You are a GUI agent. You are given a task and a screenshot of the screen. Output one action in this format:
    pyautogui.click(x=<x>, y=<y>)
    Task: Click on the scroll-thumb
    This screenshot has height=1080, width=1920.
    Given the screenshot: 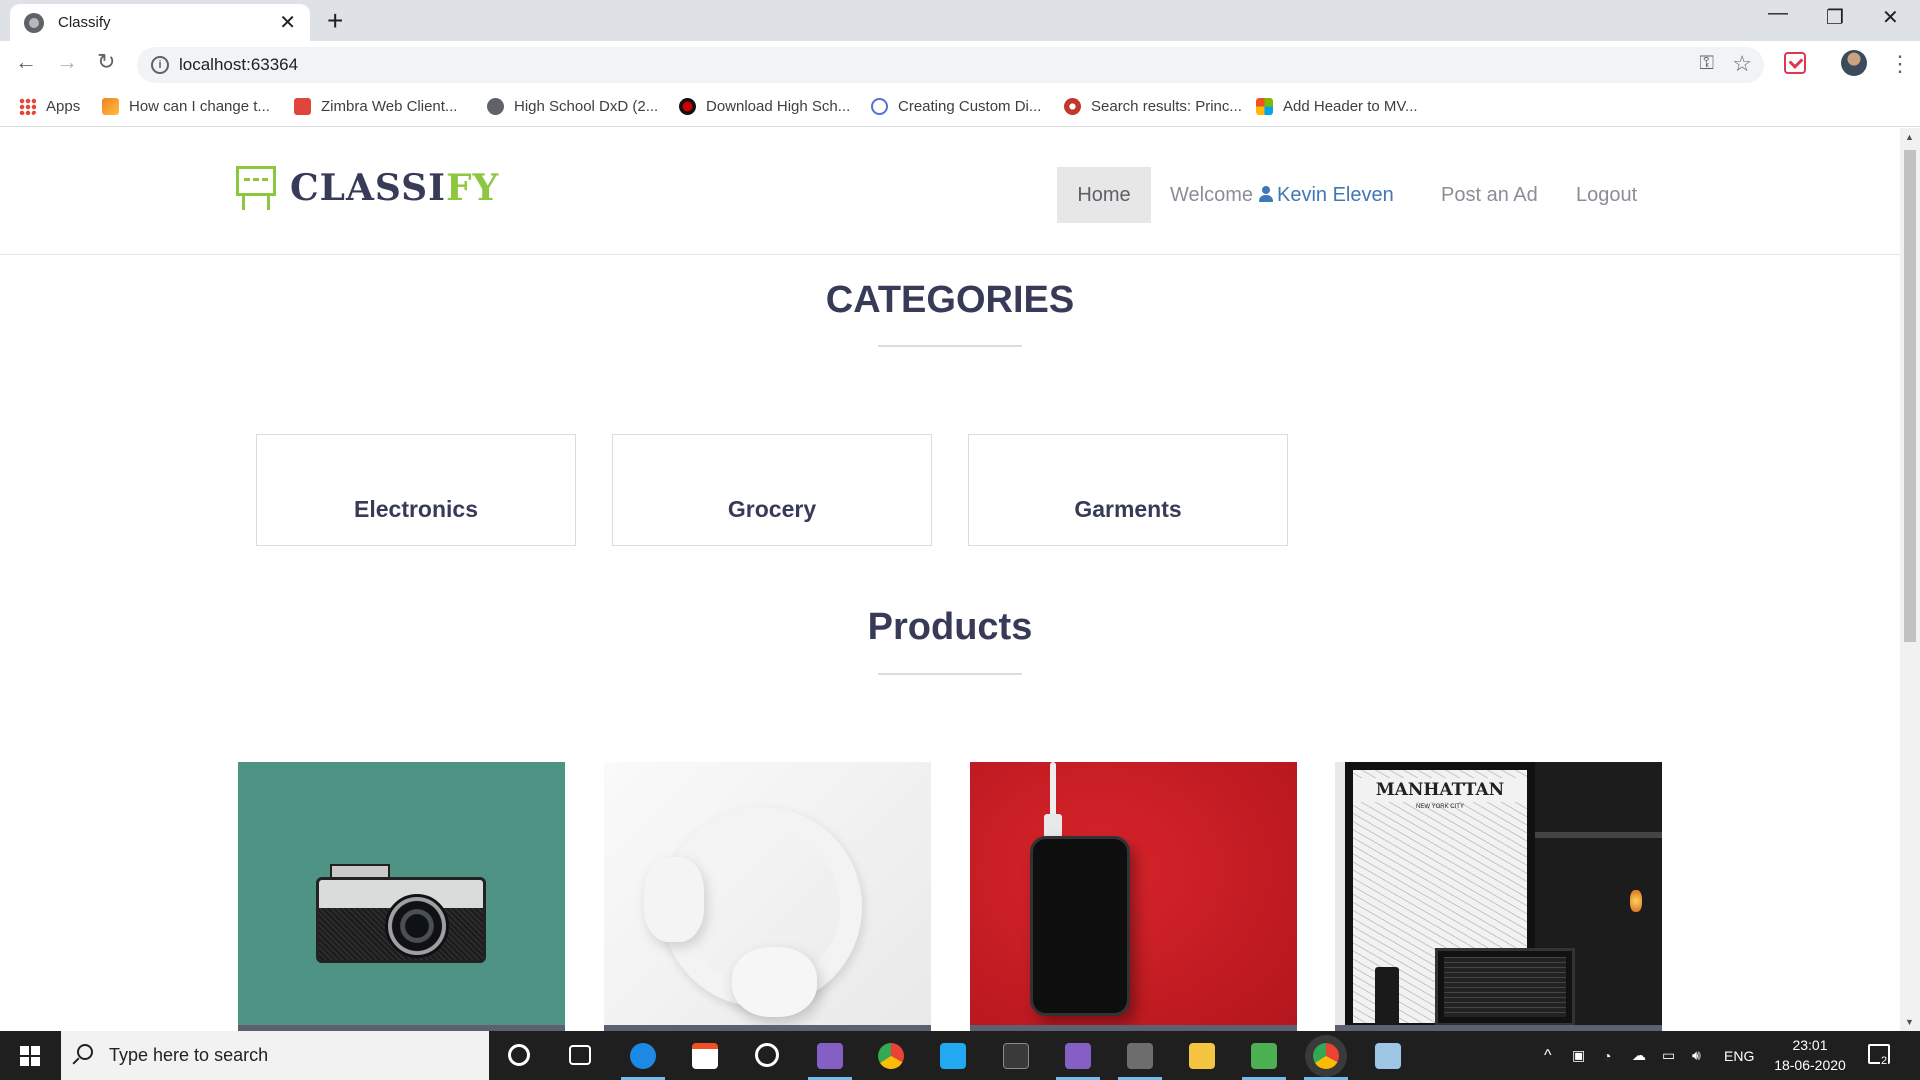 What is the action you would take?
    pyautogui.click(x=1910, y=396)
    